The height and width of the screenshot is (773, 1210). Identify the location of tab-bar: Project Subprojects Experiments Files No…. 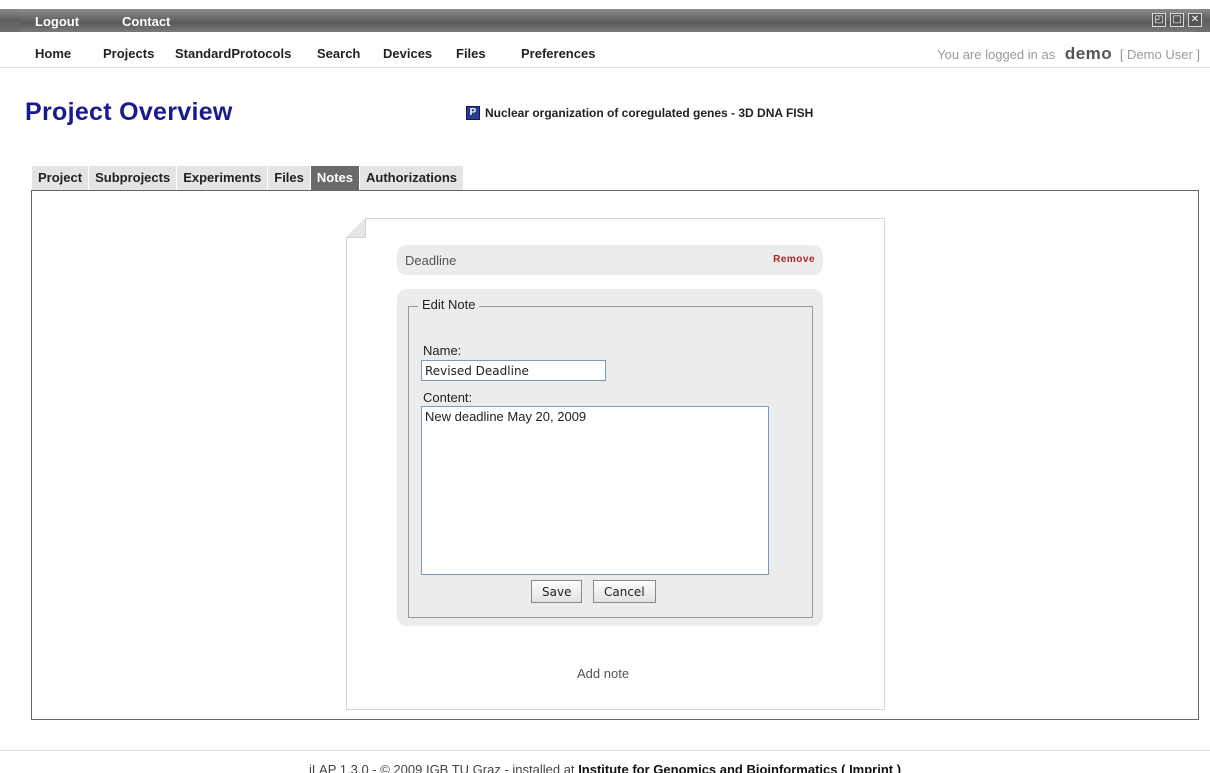
(248, 178).